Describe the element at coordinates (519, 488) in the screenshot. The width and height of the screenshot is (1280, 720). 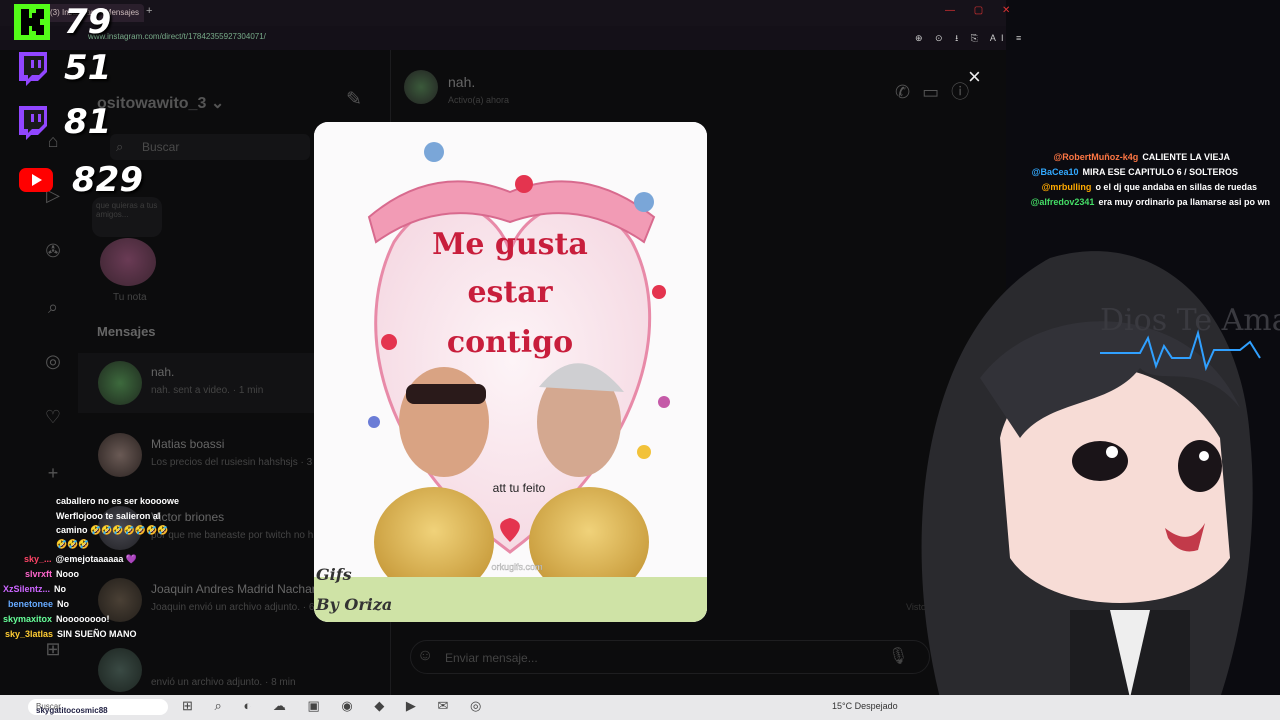
I see `gif-caption: att tu feito` at that location.